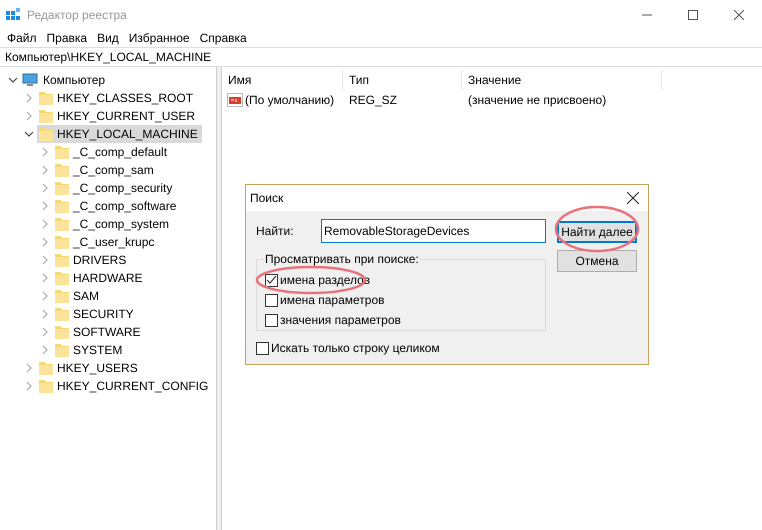 This screenshot has height=530, width=762. What do you see at coordinates (65, 80) in the screenshot?
I see `tree-item: Компьютер` at bounding box center [65, 80].